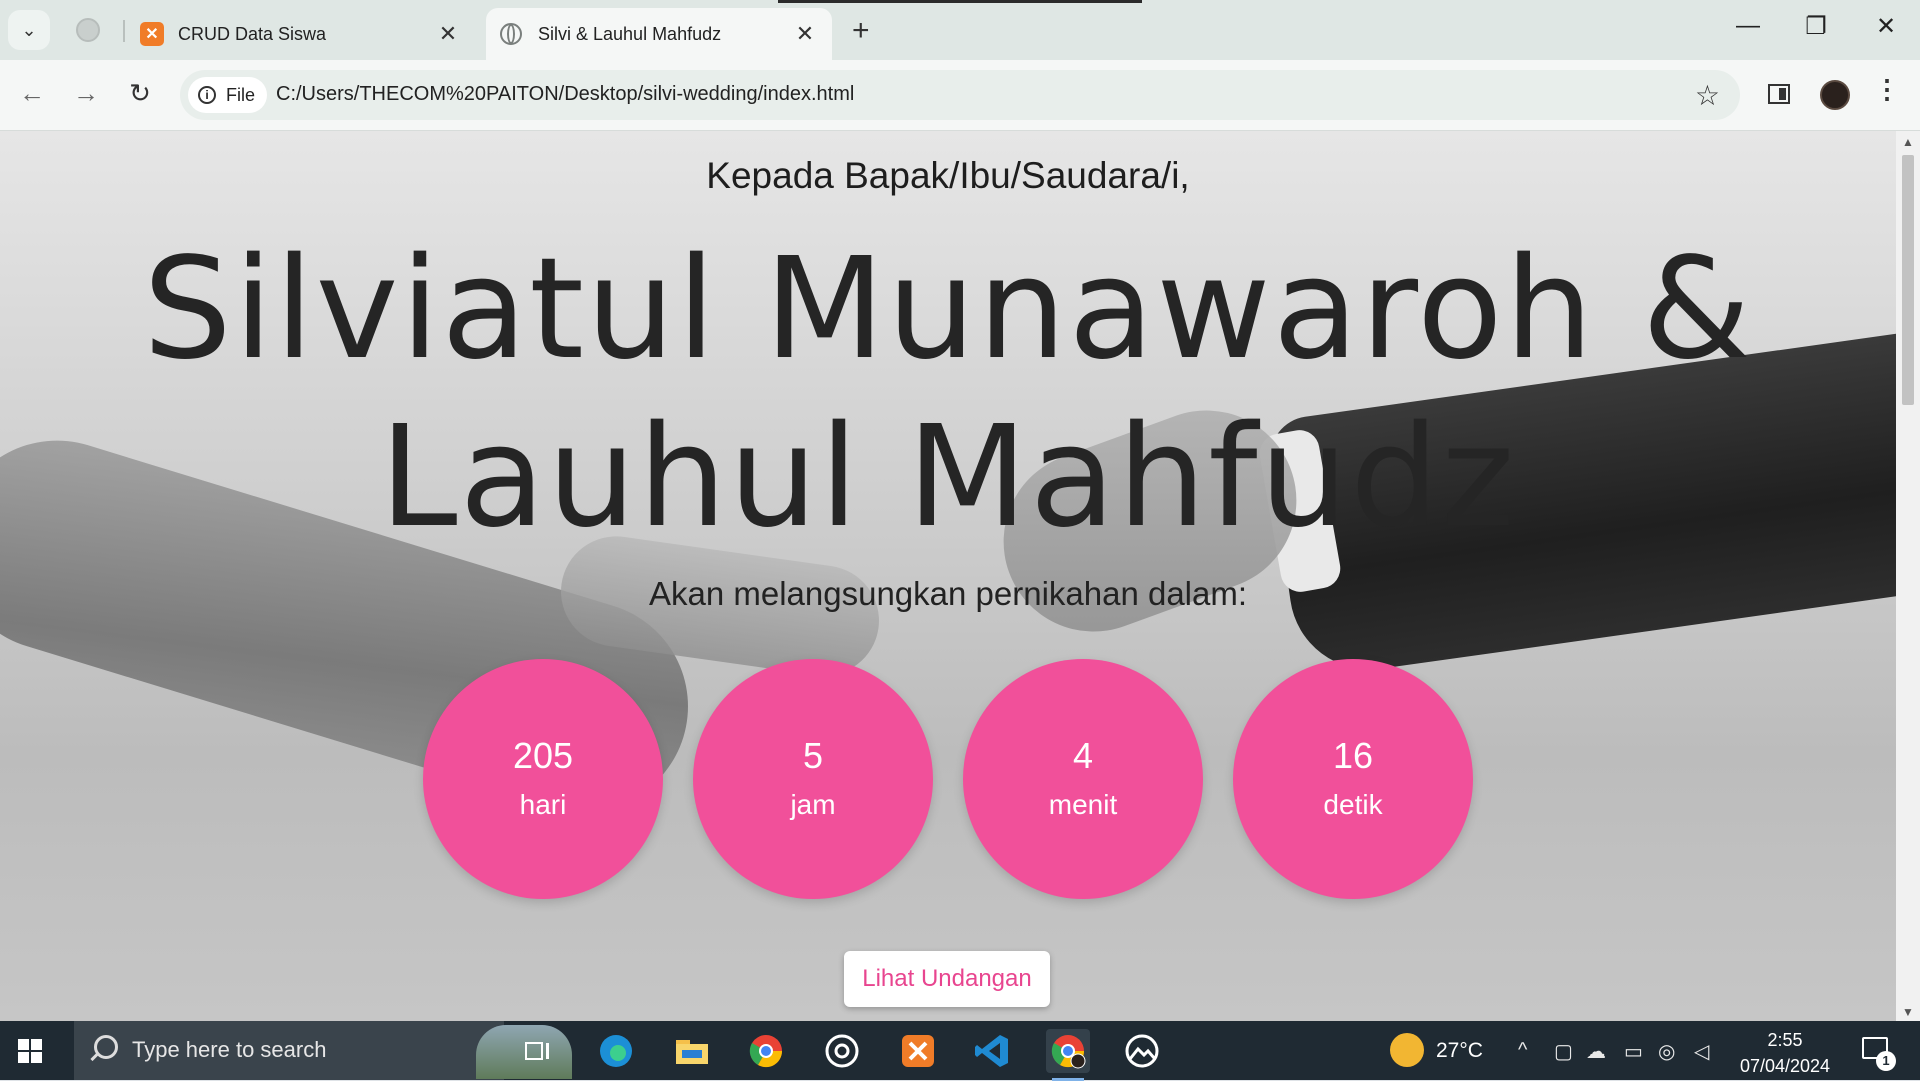 The height and width of the screenshot is (1081, 1920). Describe the element at coordinates (543, 755) in the screenshot. I see `countdown-value: 205` at that location.